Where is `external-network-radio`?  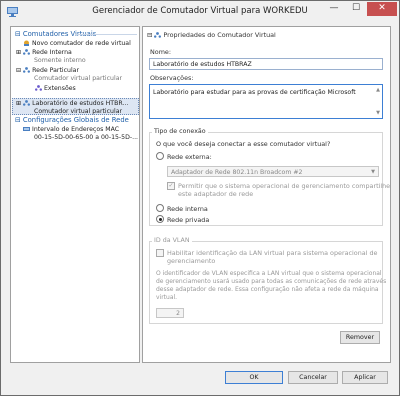 external-network-radio is located at coordinates (160, 156).